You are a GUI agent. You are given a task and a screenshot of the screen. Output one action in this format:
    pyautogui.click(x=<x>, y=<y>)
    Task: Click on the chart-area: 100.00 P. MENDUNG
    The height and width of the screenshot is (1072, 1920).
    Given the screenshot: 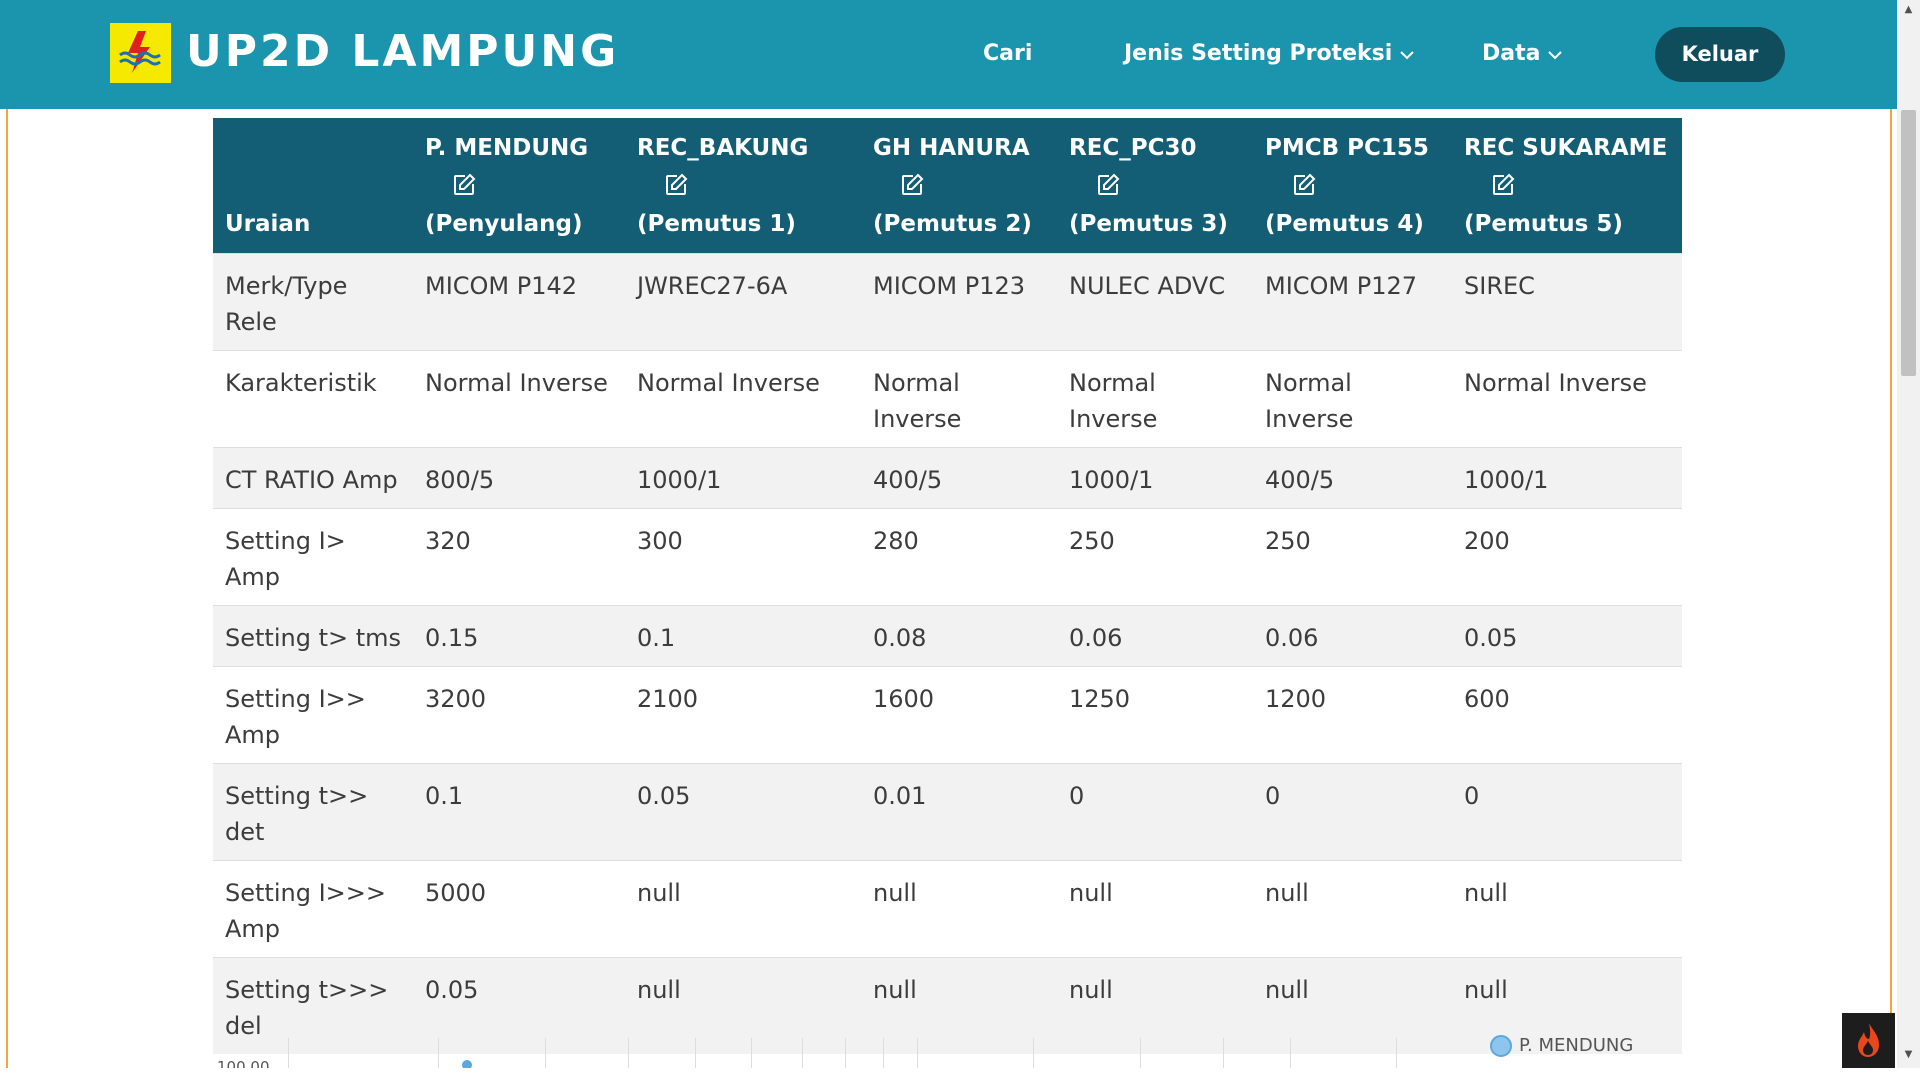 What is the action you would take?
    pyautogui.click(x=947, y=1049)
    